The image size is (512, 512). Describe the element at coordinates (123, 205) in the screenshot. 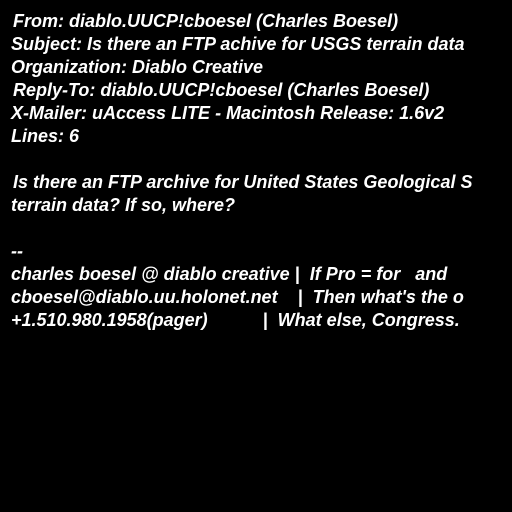

I see `body-line-2: terrain data? If so, where?` at that location.